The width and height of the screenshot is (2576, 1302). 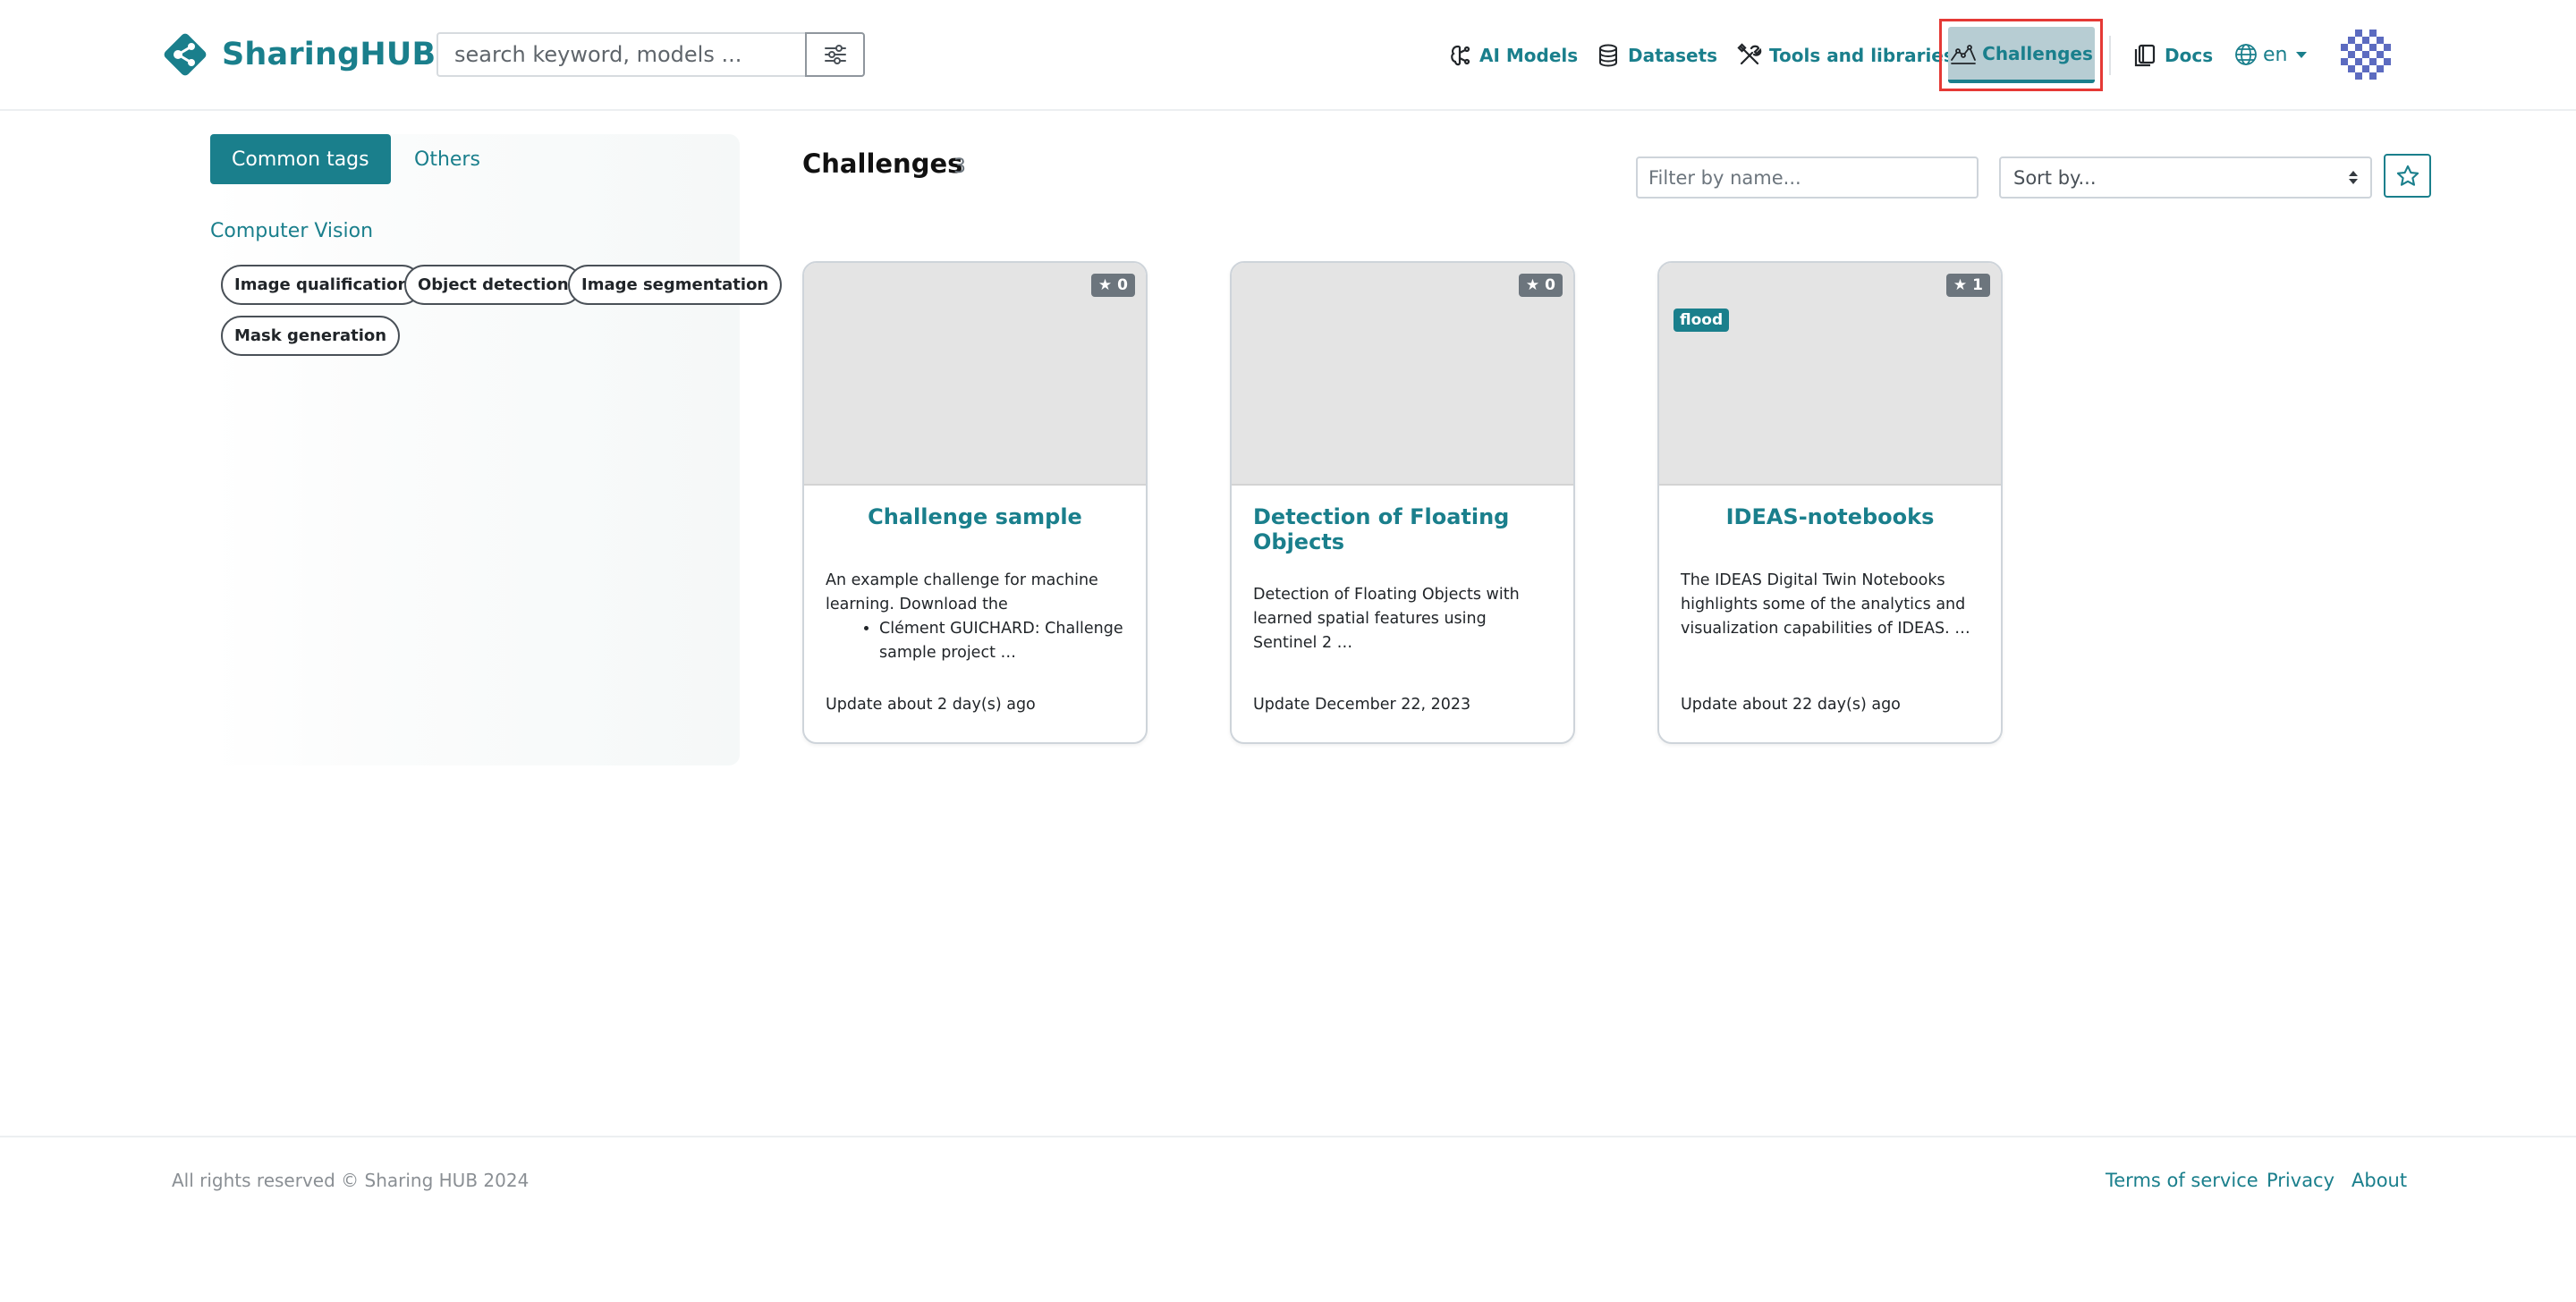 What do you see at coordinates (2037, 53) in the screenshot?
I see `nav-challenges-label: Challenges` at bounding box center [2037, 53].